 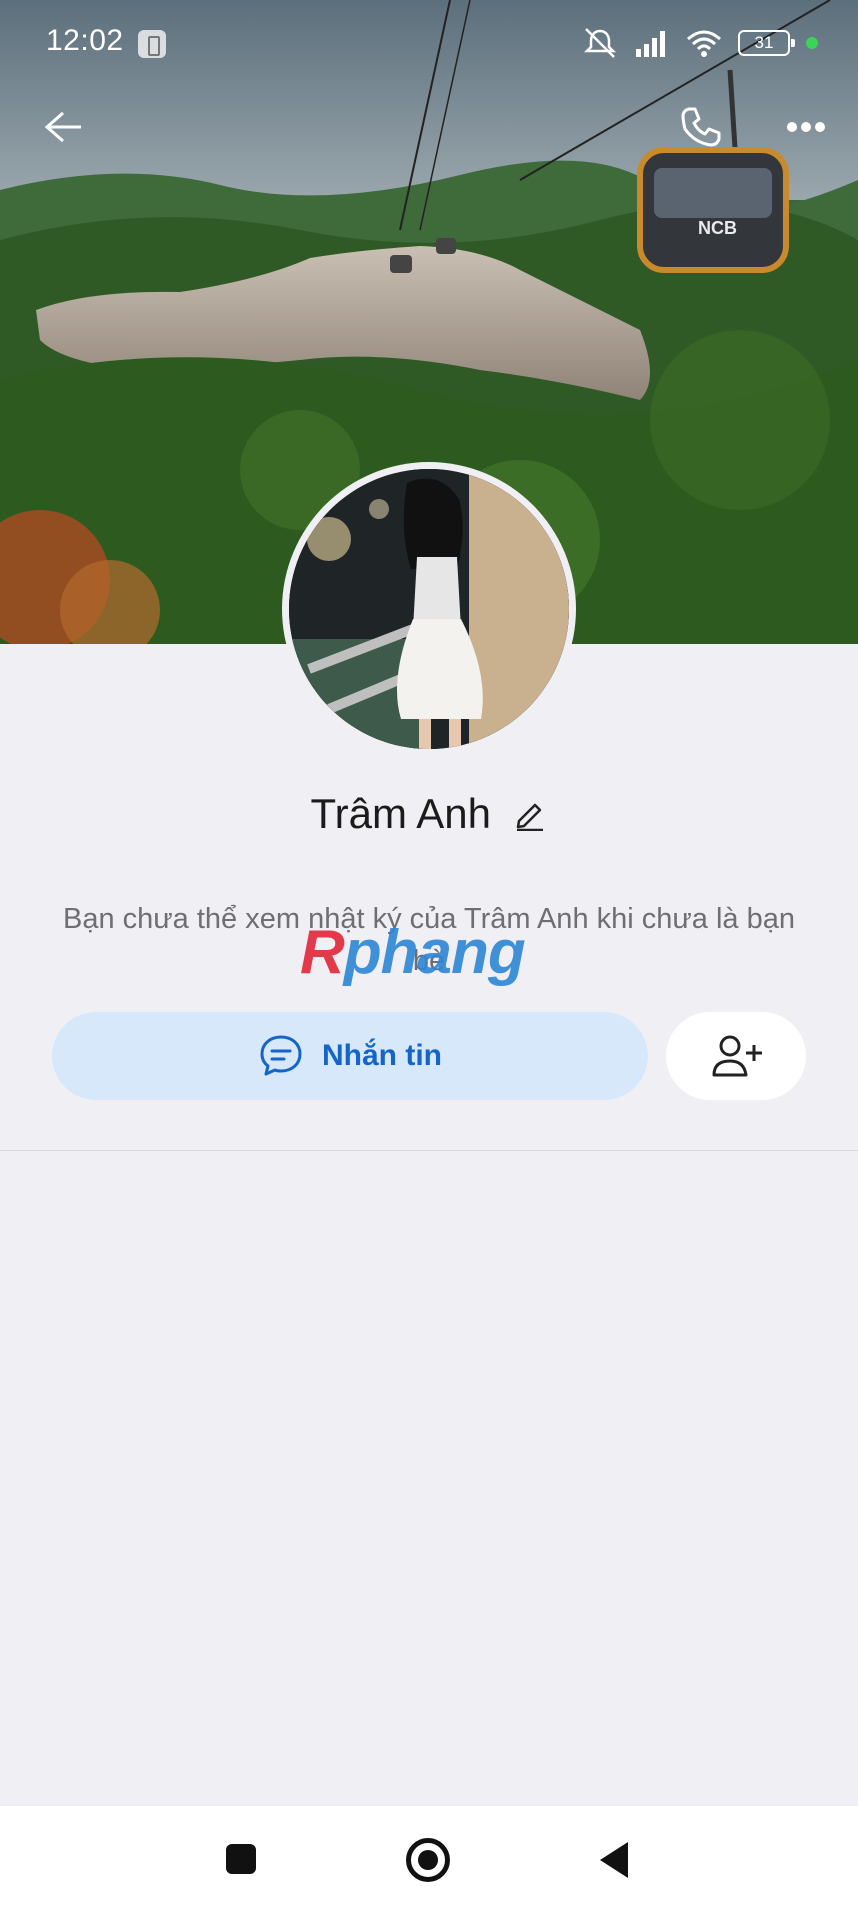 What do you see at coordinates (812, 43) in the screenshot?
I see `active-dot-icon` at bounding box center [812, 43].